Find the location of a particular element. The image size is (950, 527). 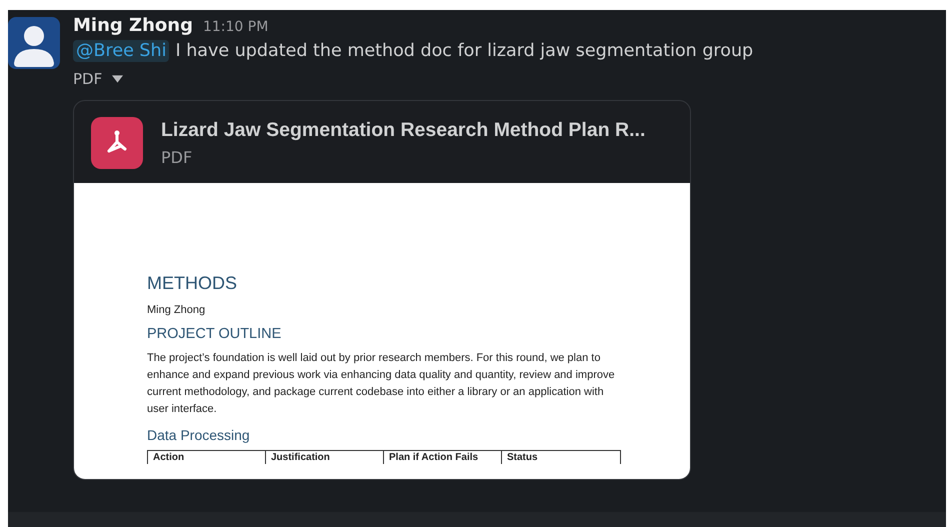

subsection-heading: Data Processing is located at coordinates (199, 435).